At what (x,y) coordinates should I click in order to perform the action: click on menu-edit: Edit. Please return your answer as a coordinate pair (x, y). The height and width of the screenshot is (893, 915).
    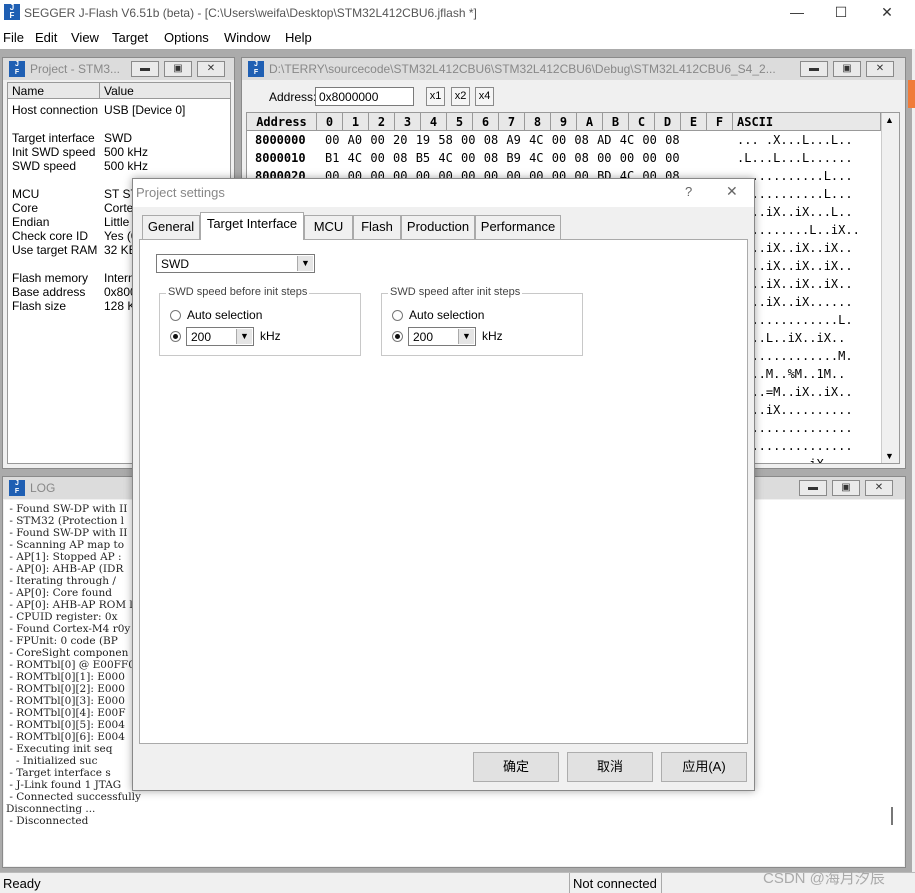
    Looking at the image, I should click on (46, 37).